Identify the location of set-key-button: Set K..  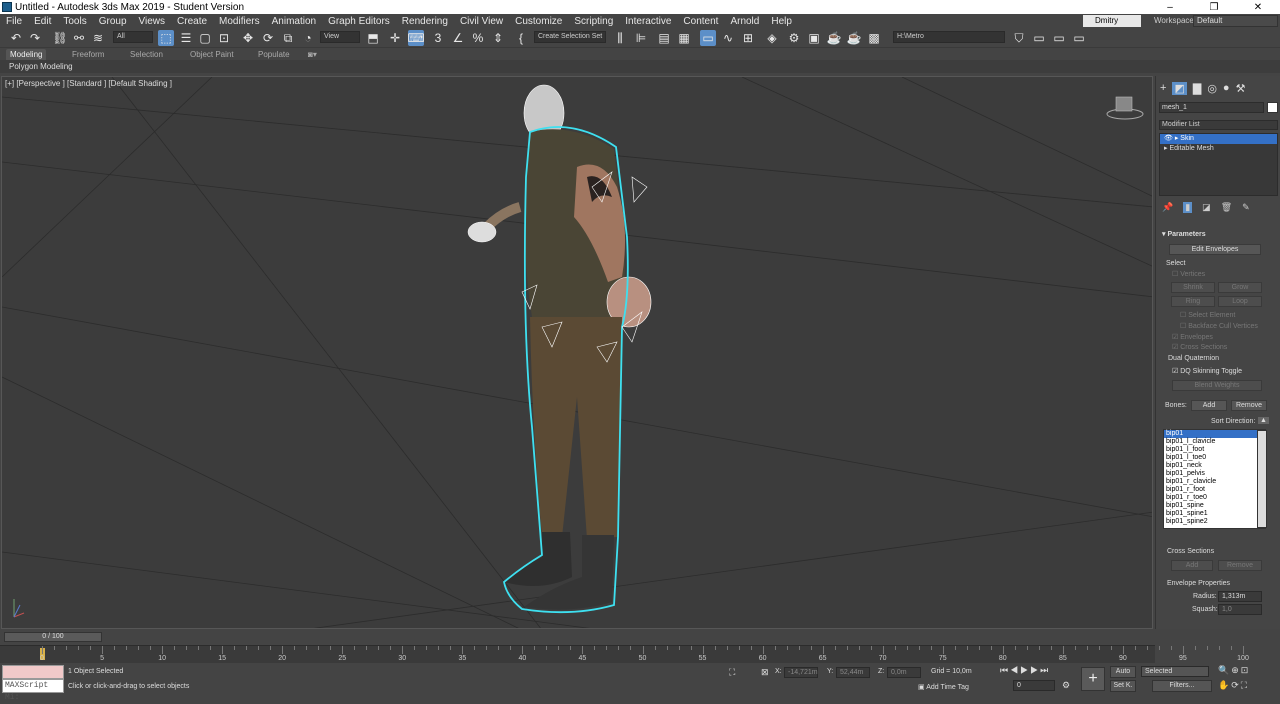
(1123, 686).